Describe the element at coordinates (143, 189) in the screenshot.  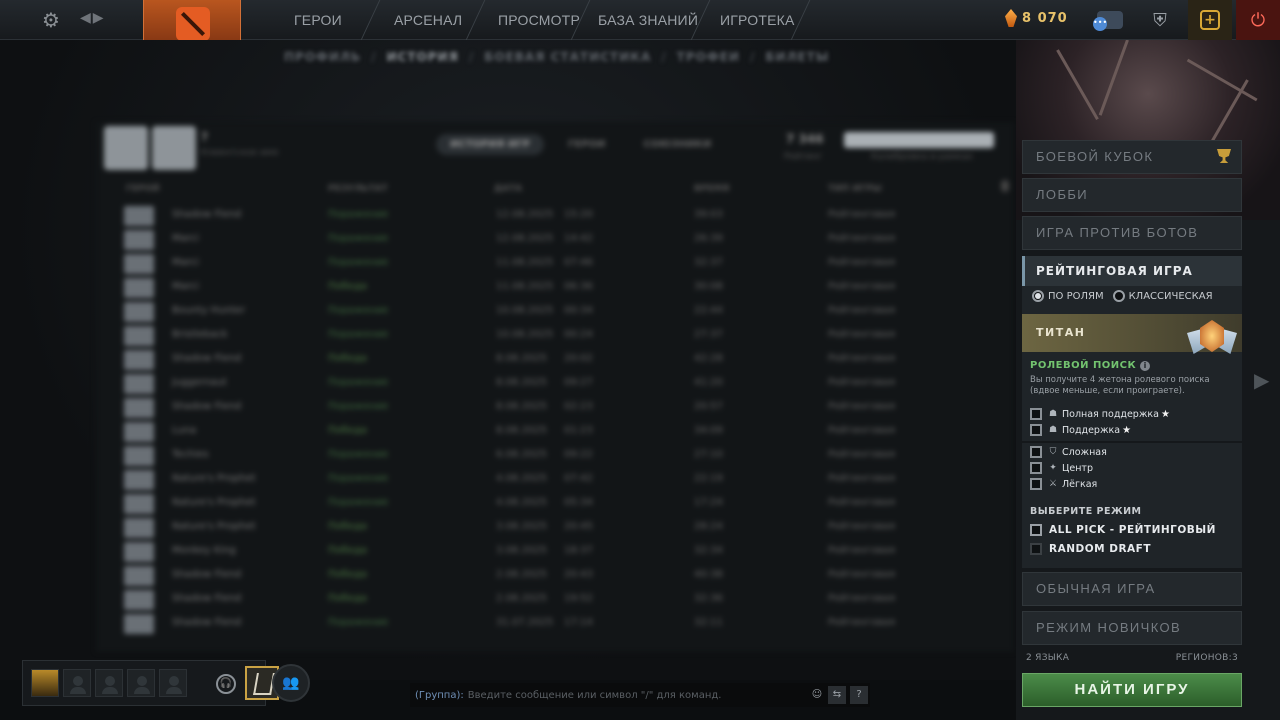
I see `col-header-hero: ГЕРОЙ` at that location.